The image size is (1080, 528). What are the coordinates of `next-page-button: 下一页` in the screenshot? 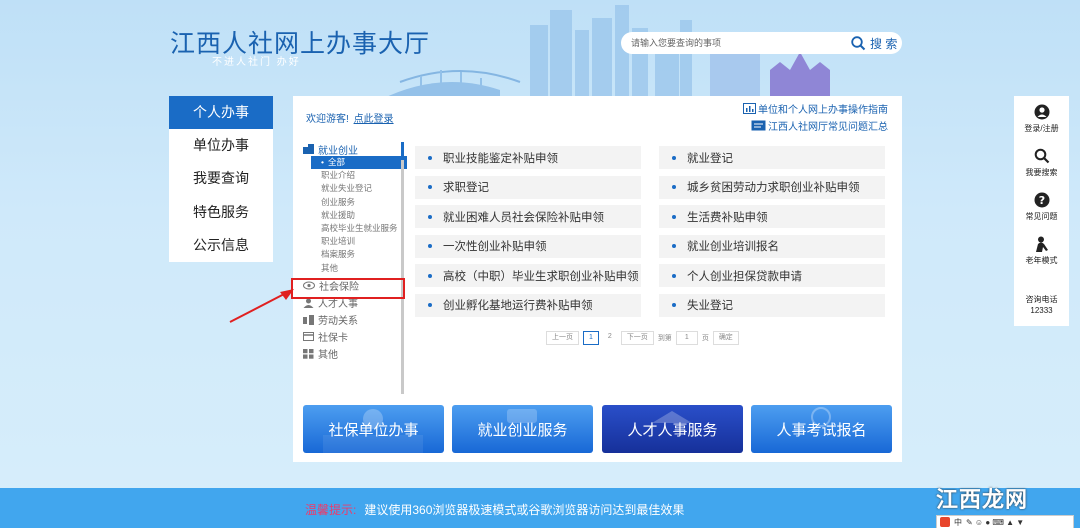 It's located at (637, 338).